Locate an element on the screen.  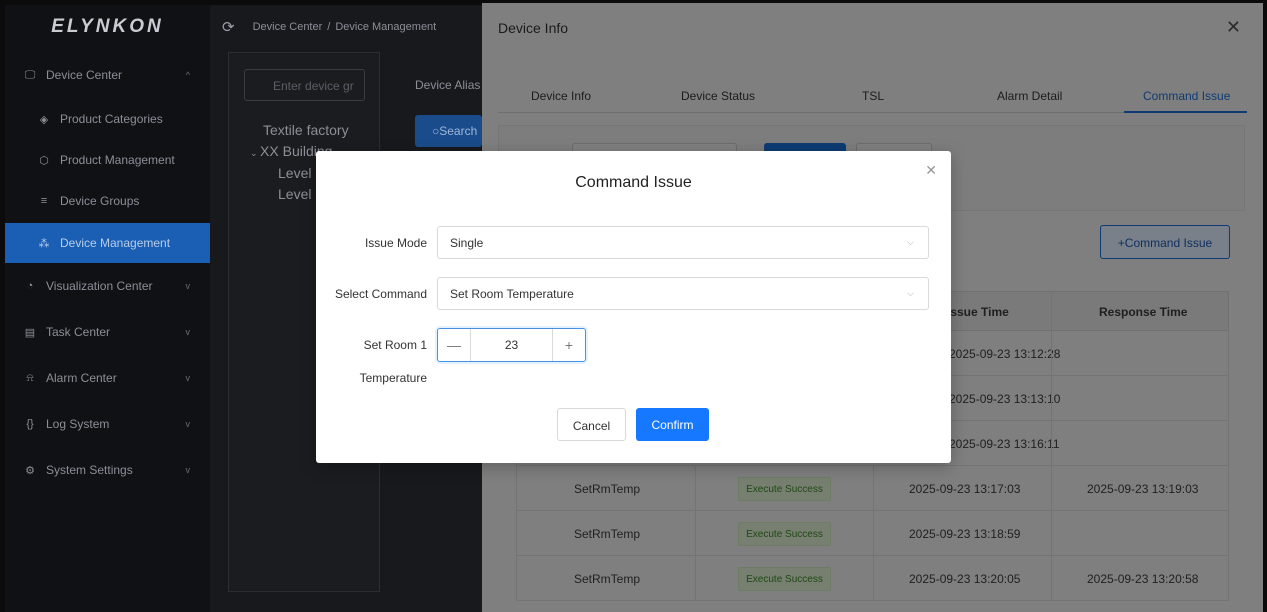
tab-device-info: Device Info is located at coordinates (561, 96).